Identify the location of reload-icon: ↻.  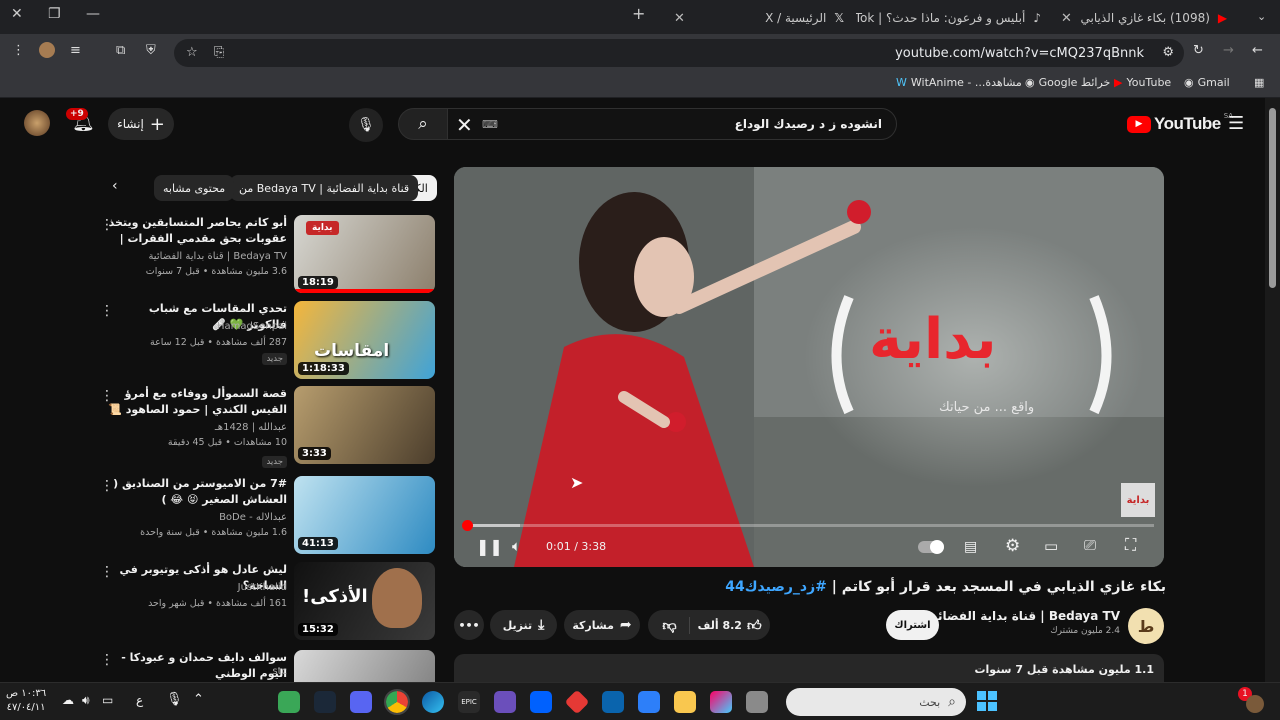
(1198, 50).